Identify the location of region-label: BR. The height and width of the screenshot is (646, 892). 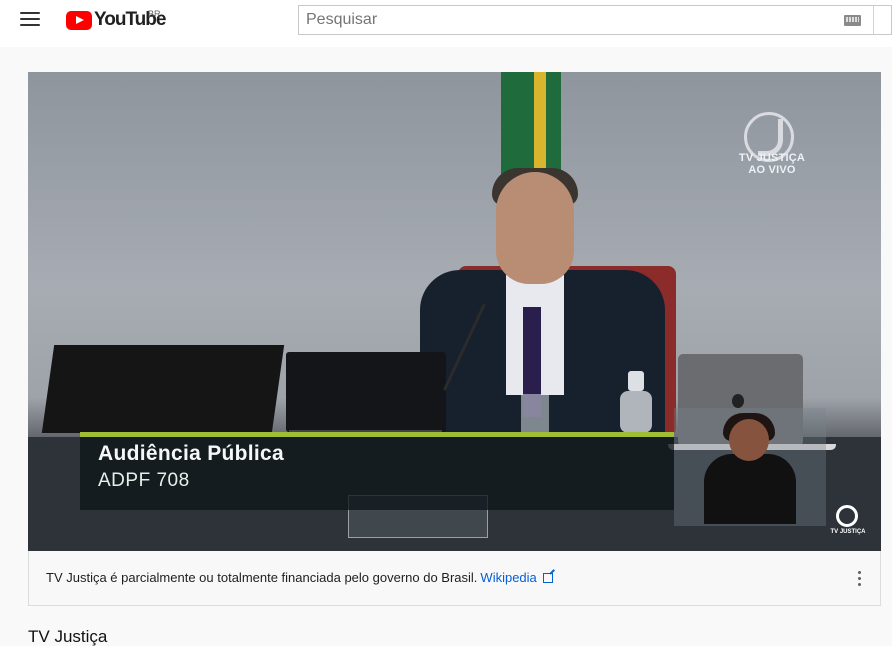
(154, 14).